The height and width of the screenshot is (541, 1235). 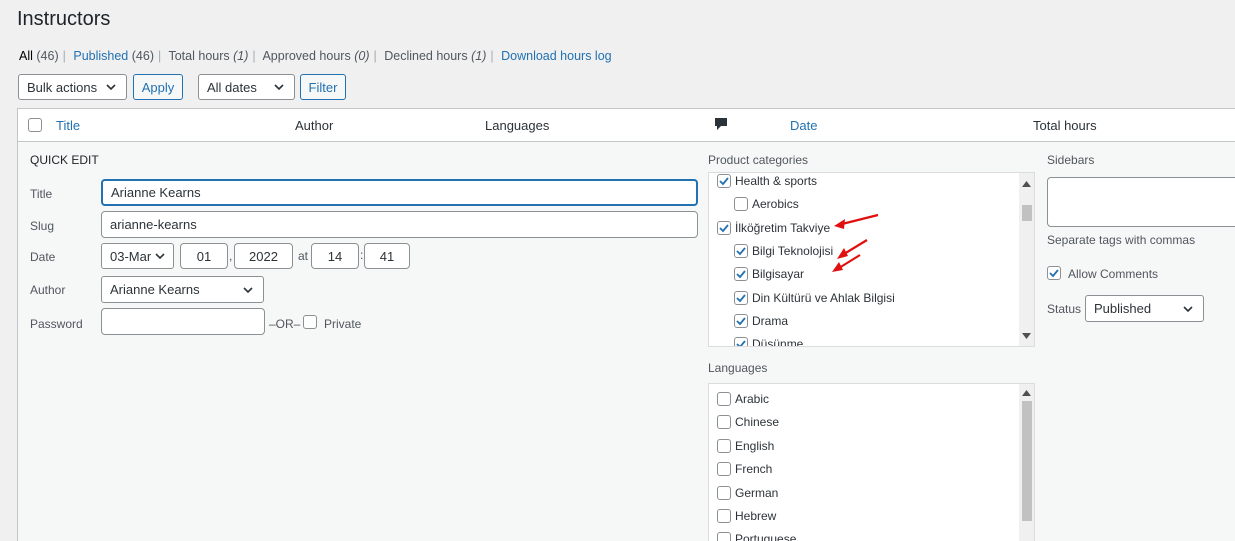 I want to click on category-label: Din Kültürü ve Ahlak Bilgisi, so click(x=823, y=297).